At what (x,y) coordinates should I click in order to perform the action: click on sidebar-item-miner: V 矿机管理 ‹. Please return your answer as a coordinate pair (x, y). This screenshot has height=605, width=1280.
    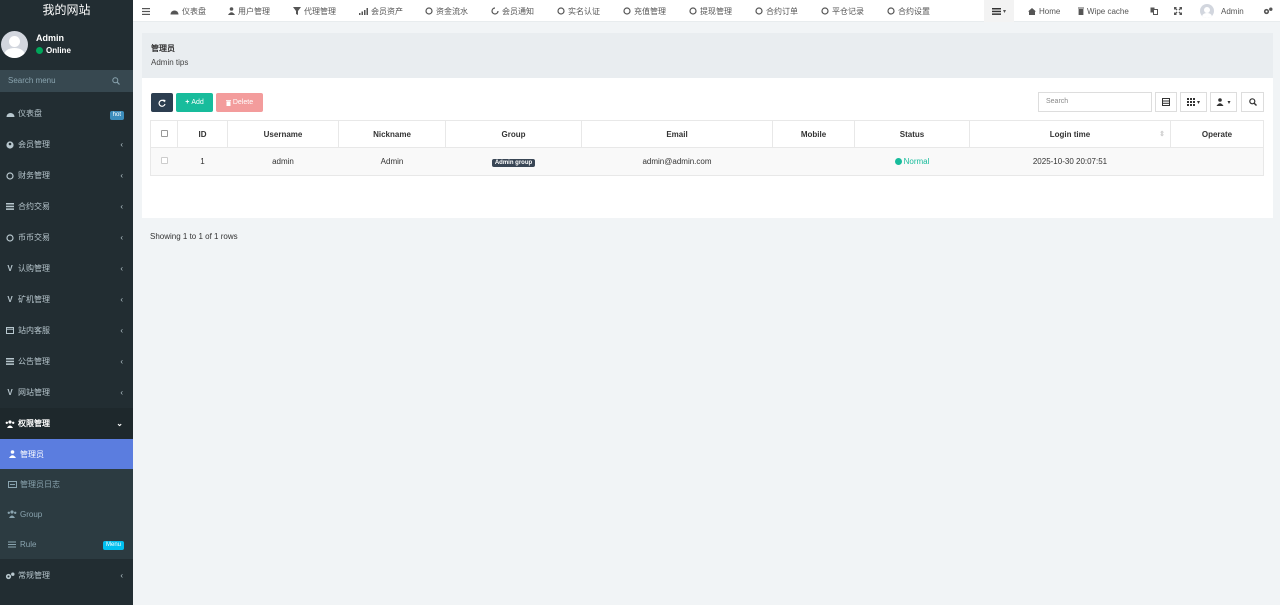
    Looking at the image, I should click on (66, 299).